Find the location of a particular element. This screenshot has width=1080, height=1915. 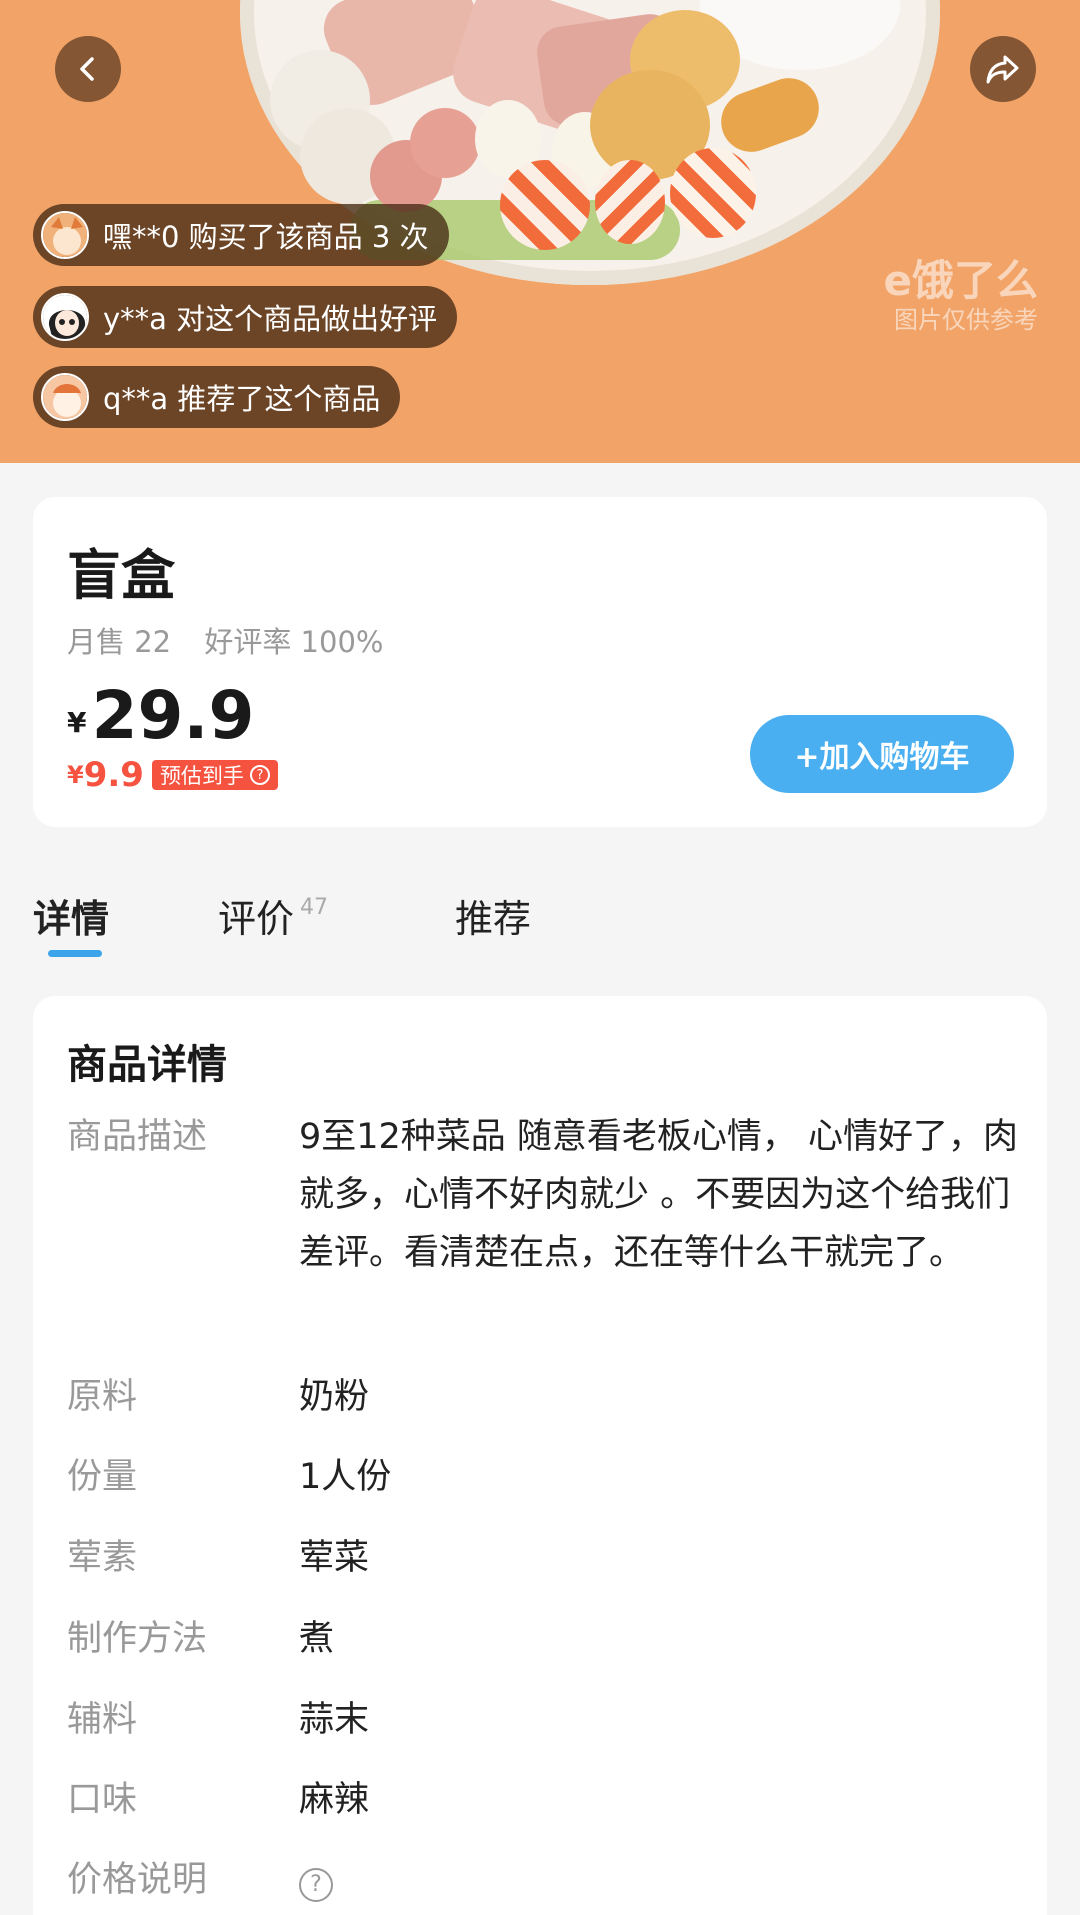

detail-label: 原料 is located at coordinates (102, 1397).